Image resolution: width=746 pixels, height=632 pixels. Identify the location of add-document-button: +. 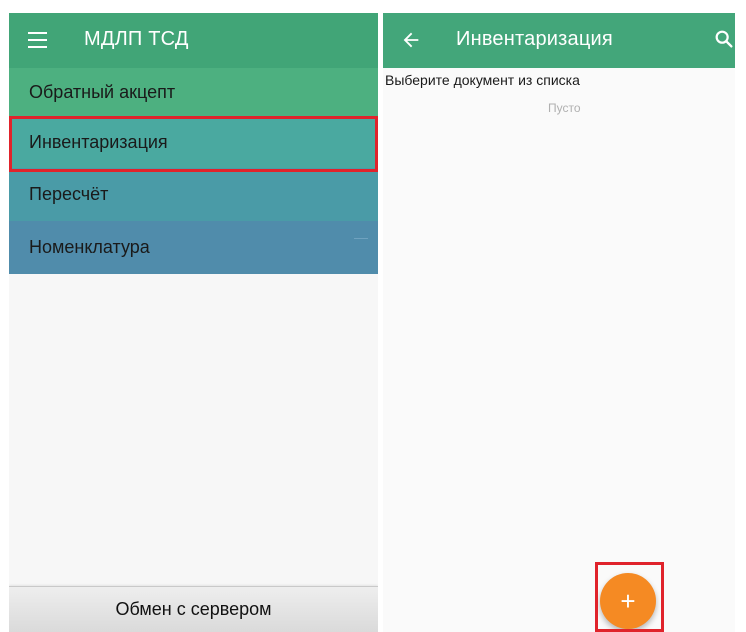
(628, 601).